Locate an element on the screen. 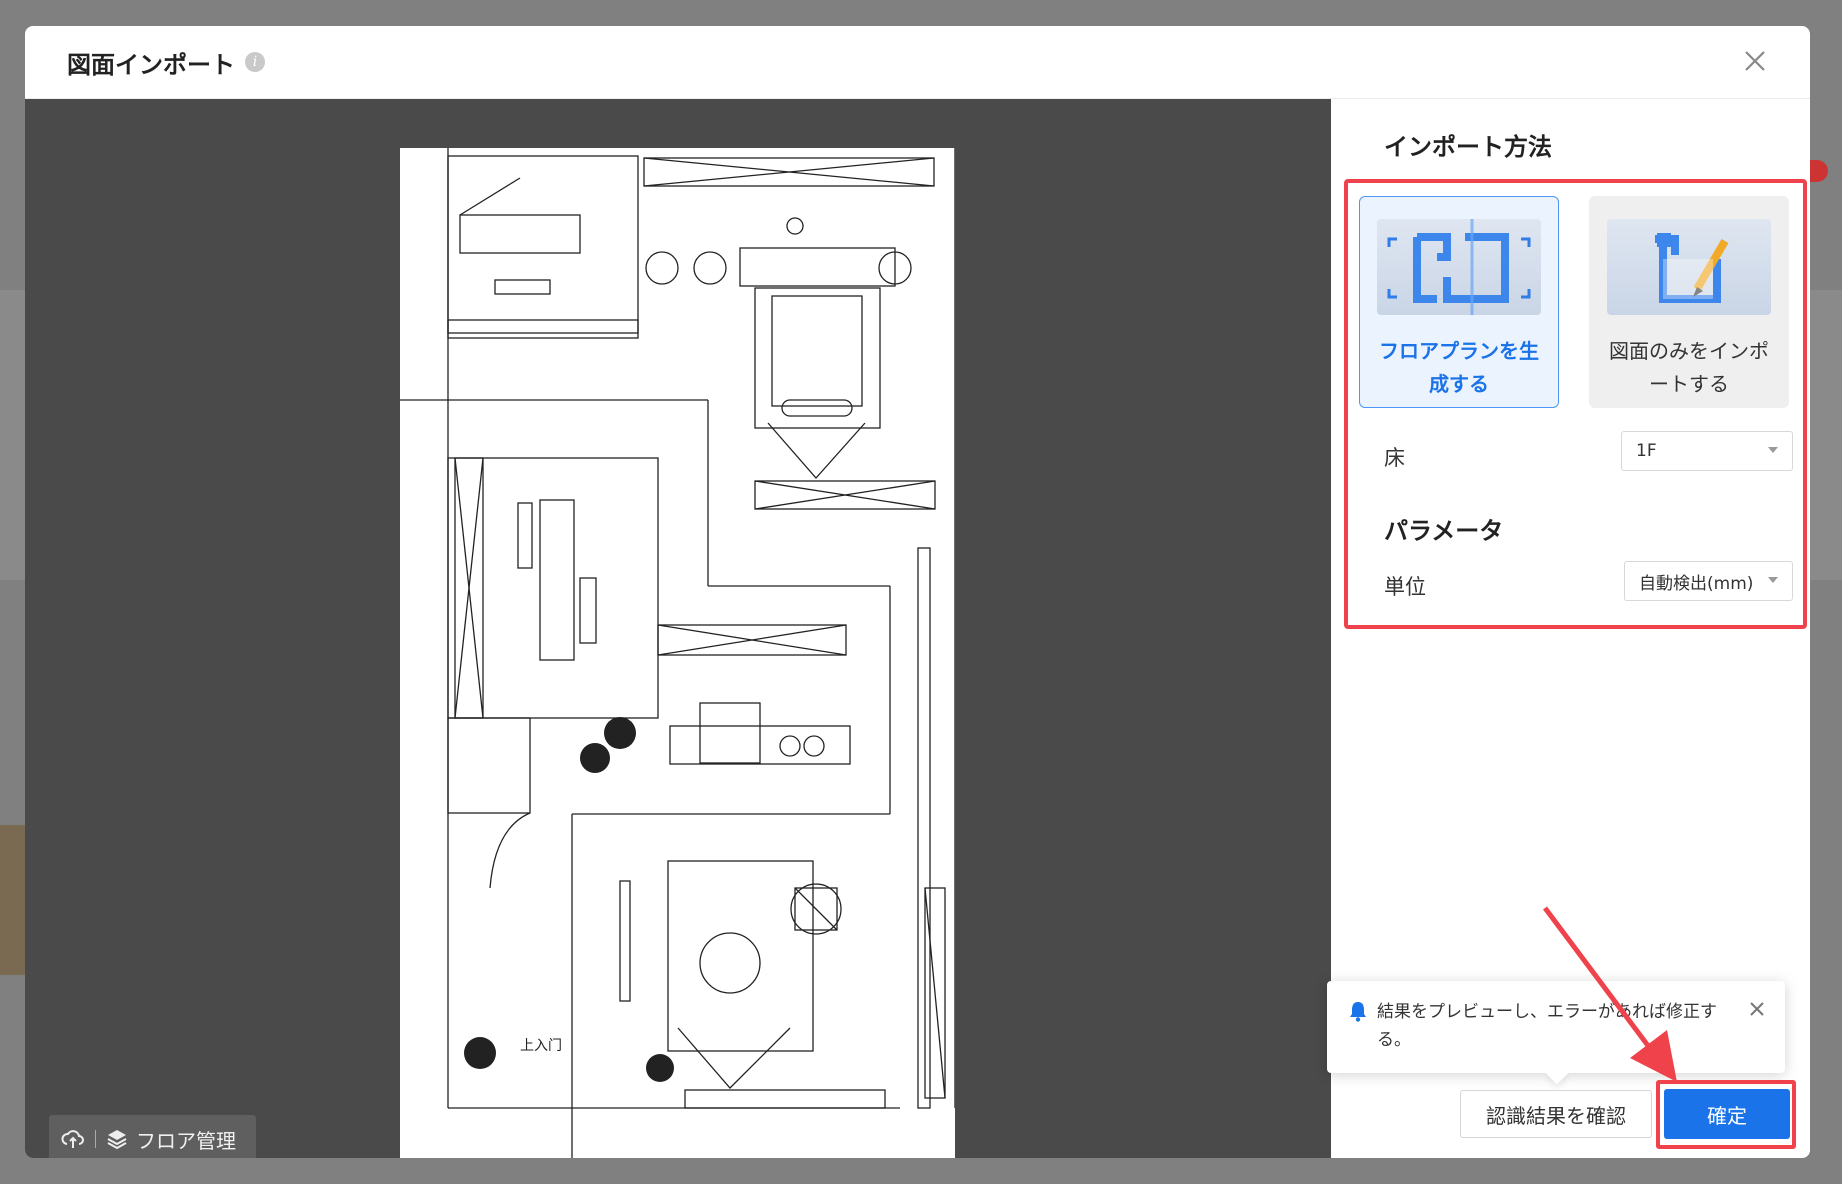 This screenshot has width=1842, height=1184. floor-label: 床 is located at coordinates (1394, 458).